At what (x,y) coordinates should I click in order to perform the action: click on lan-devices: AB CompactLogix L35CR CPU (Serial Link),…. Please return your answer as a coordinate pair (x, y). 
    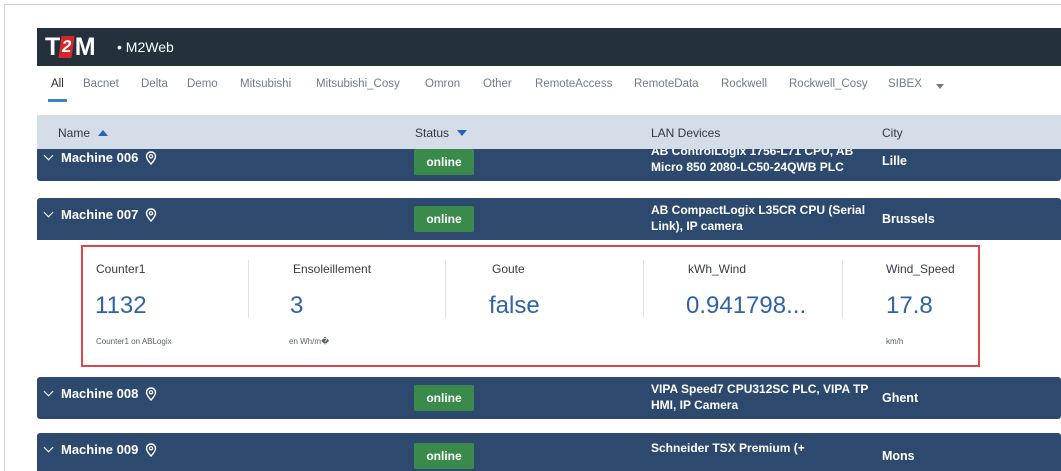
    Looking at the image, I should click on (758, 218).